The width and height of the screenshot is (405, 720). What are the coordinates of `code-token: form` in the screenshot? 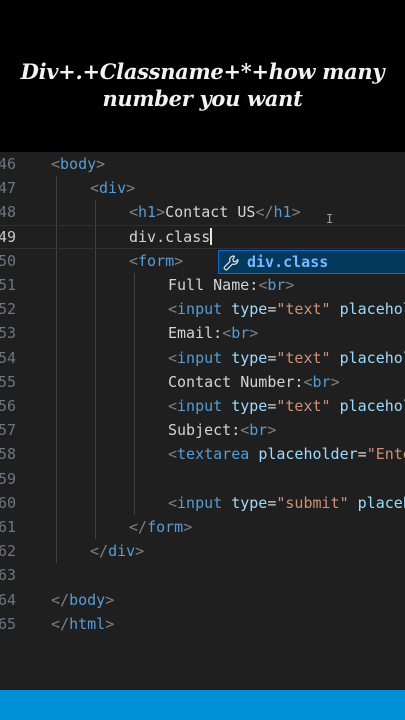 It's located at (156, 260).